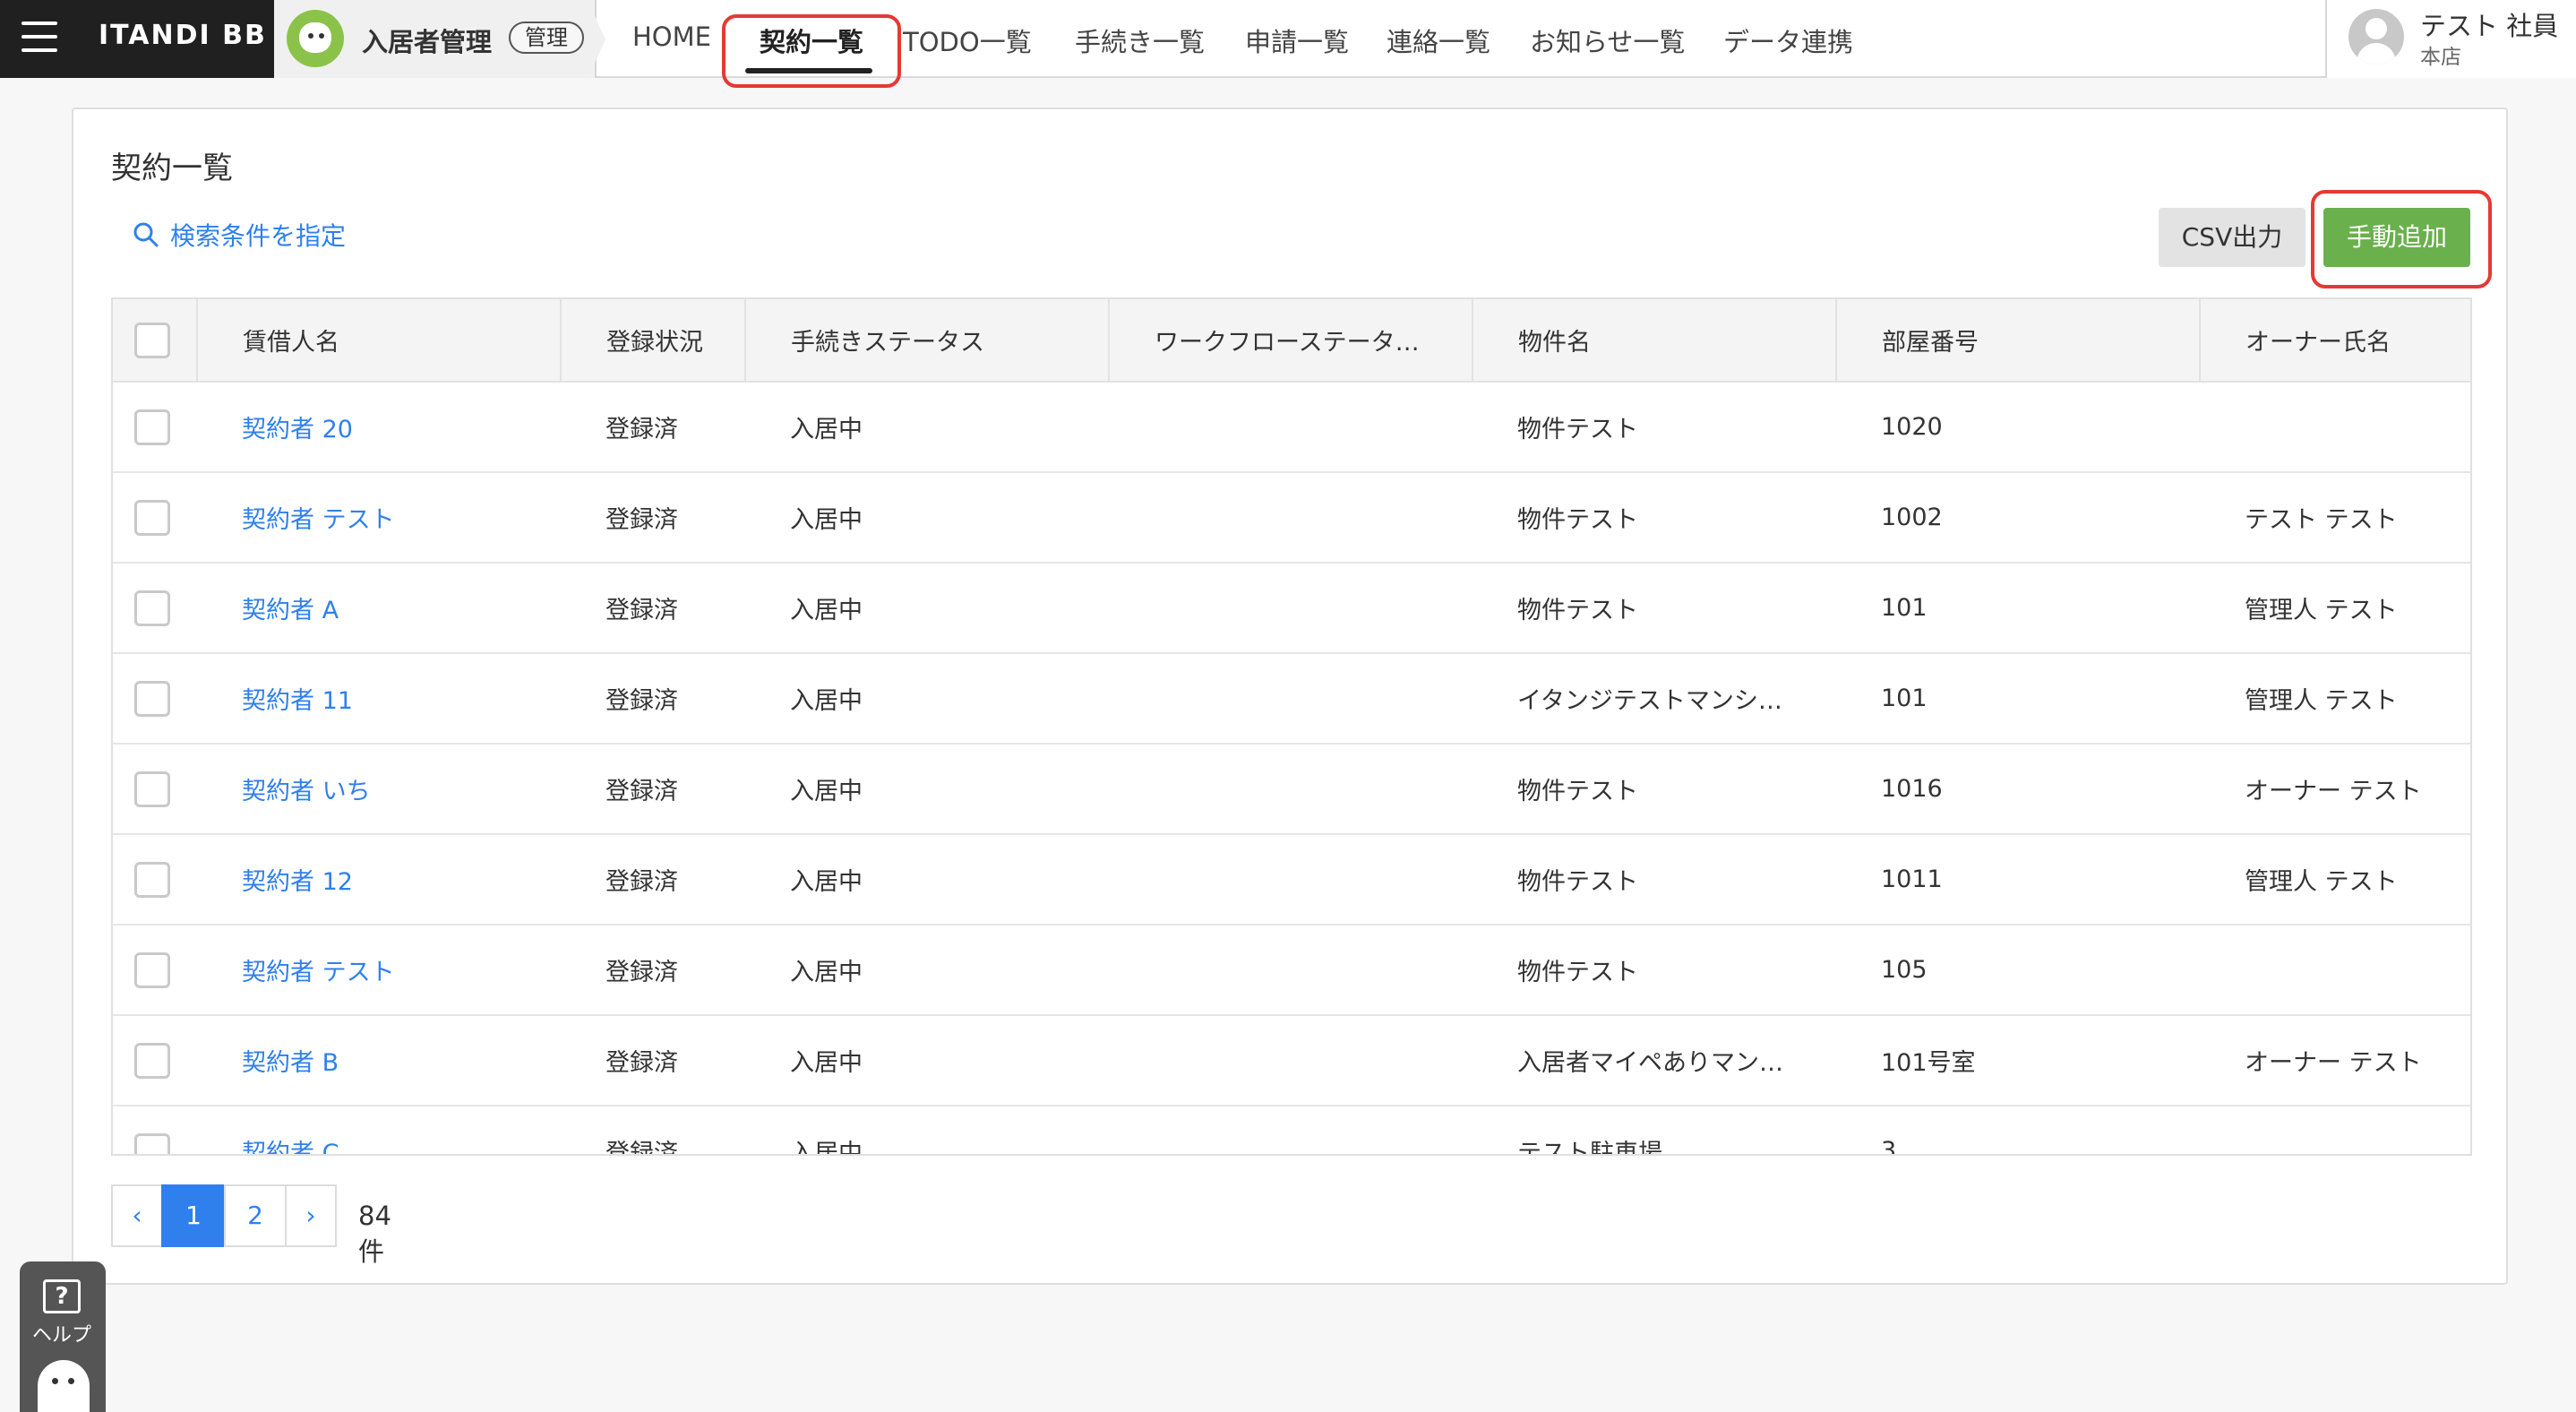  Describe the element at coordinates (146, 234) in the screenshot. I see `search-icon` at that location.